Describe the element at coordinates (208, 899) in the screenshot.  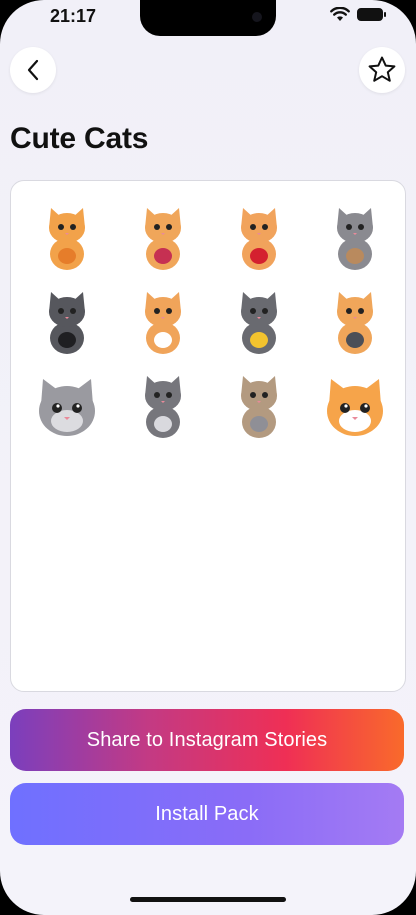
I see `home-indicator` at that location.